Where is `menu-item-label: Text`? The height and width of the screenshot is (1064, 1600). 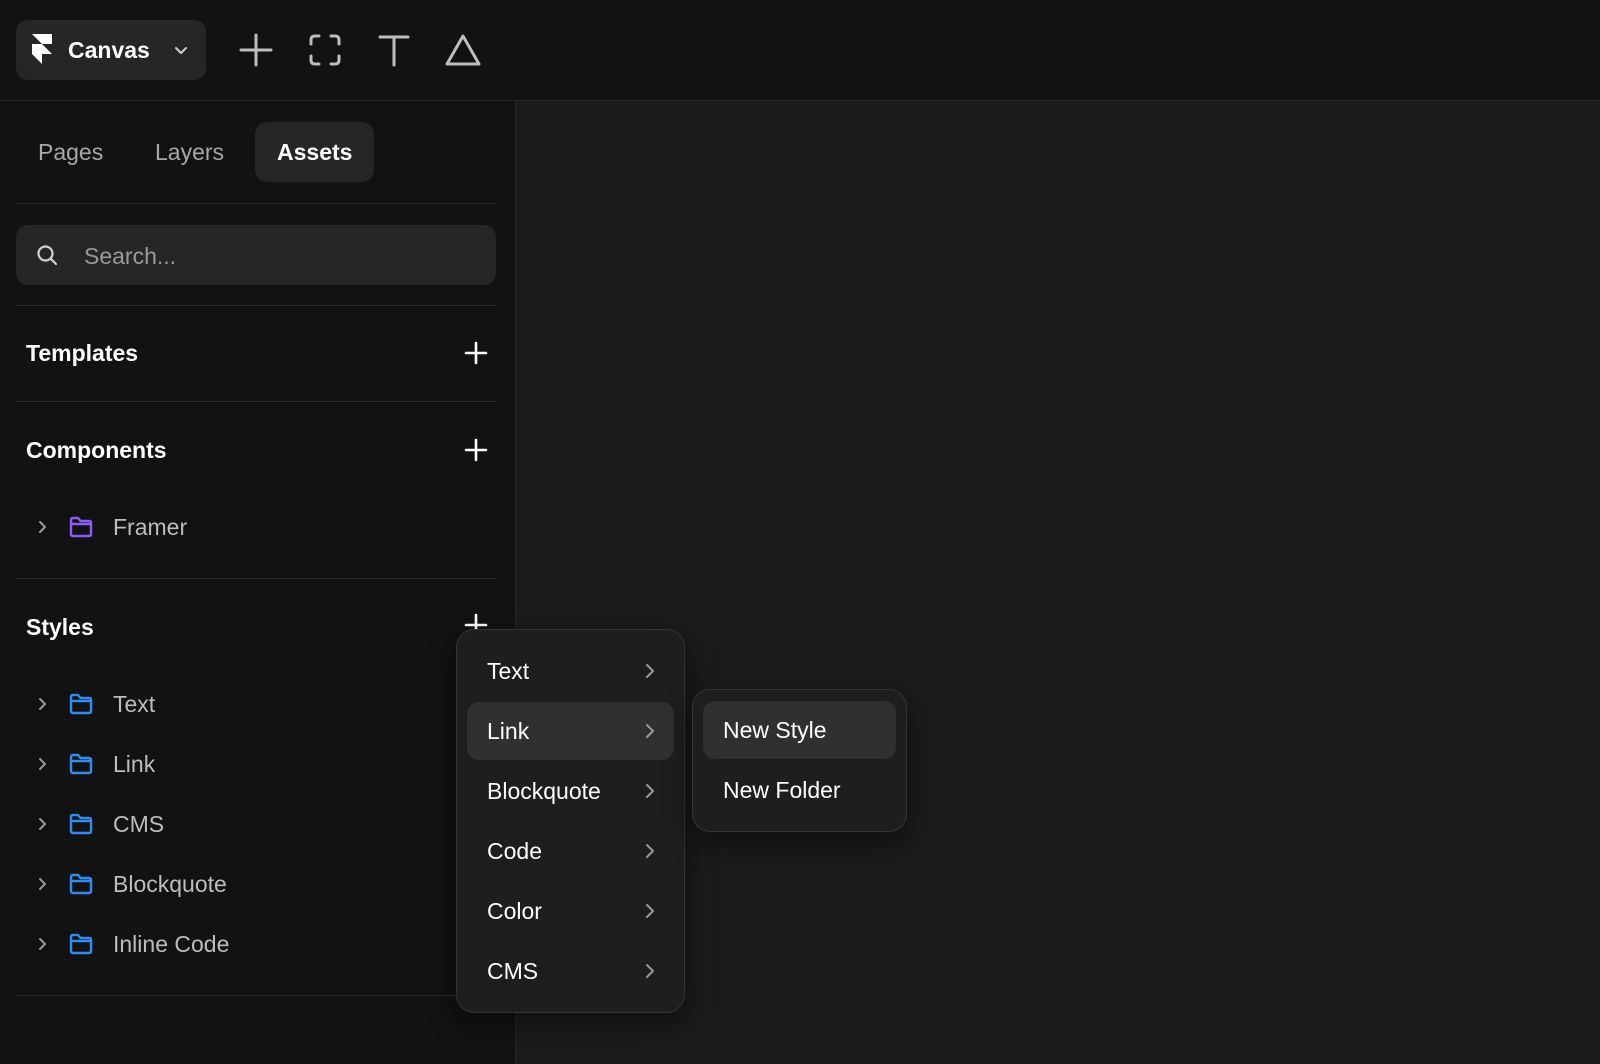
menu-item-label: Text is located at coordinates (508, 671).